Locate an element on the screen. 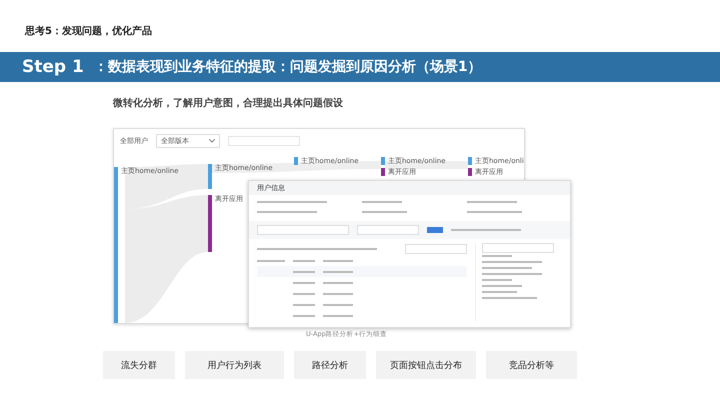 Image resolution: width=720 pixels, height=405 pixels. date-range-field is located at coordinates (264, 141).